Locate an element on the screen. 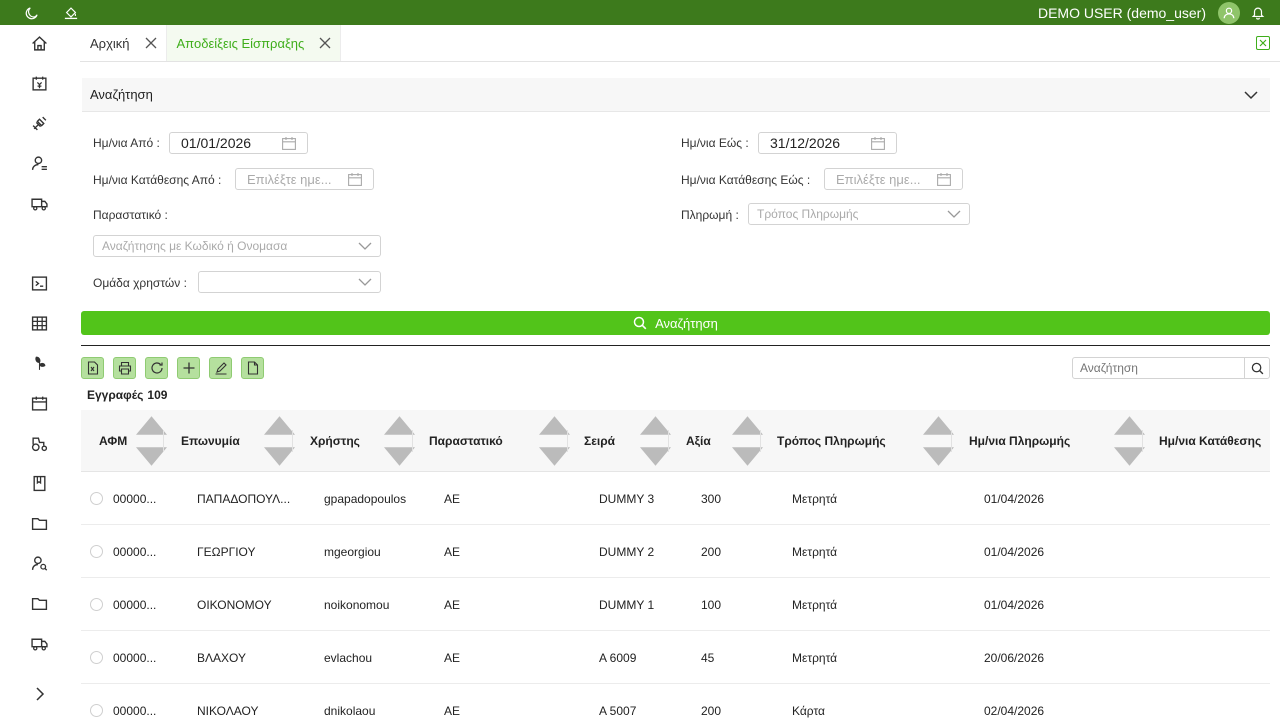 This screenshot has width=1280, height=720. chevron-right-icon is located at coordinates (40, 694).